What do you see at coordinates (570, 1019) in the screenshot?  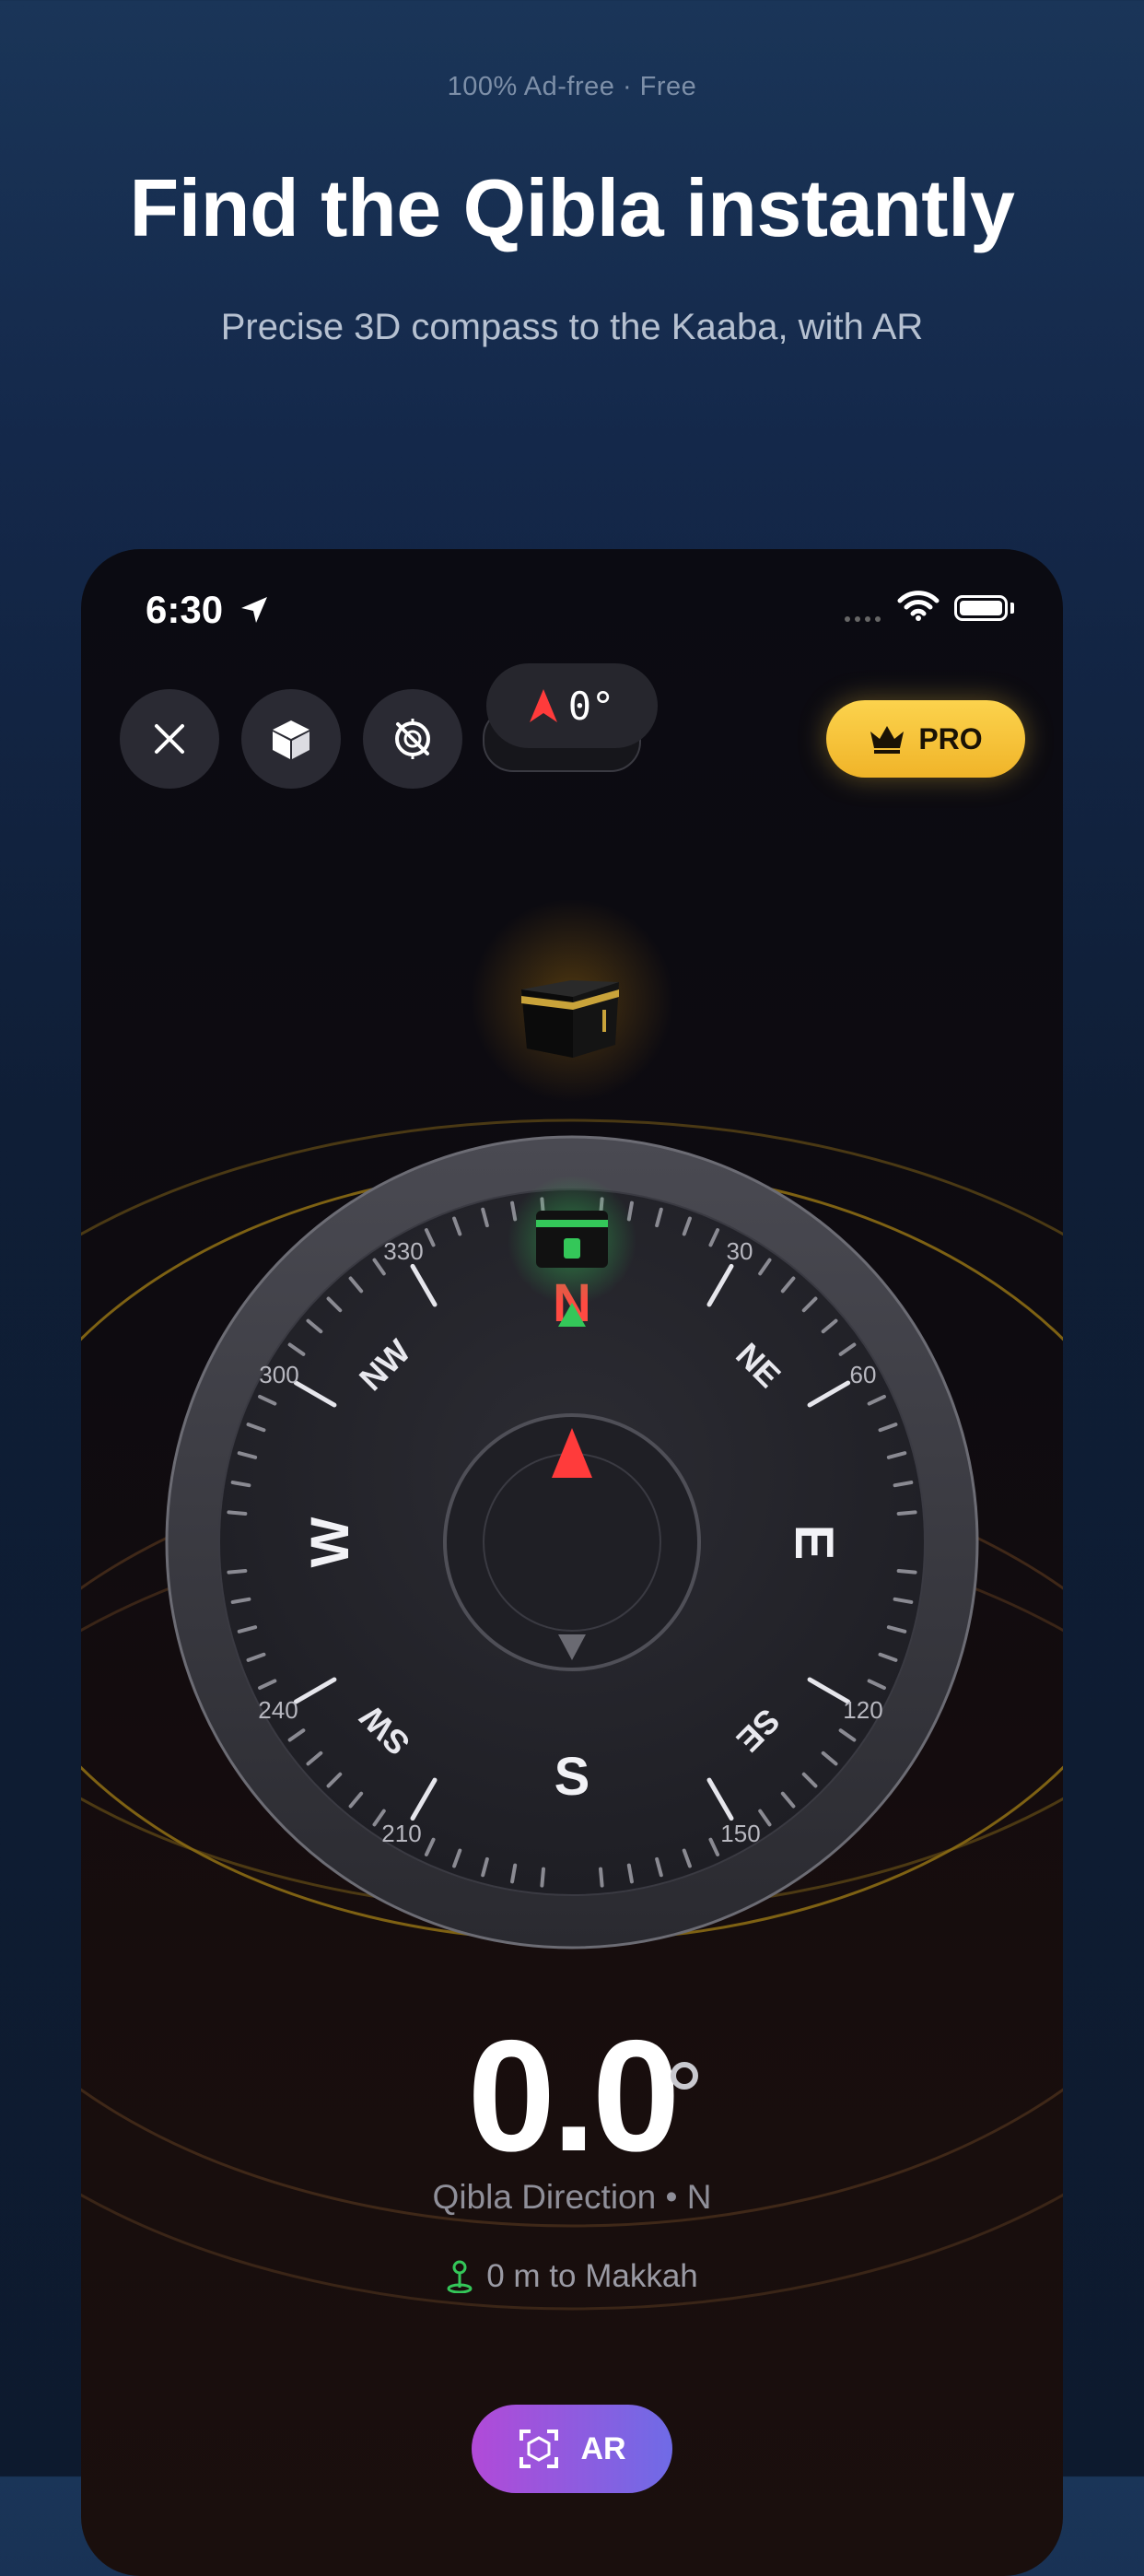 I see `kaaba-icon` at bounding box center [570, 1019].